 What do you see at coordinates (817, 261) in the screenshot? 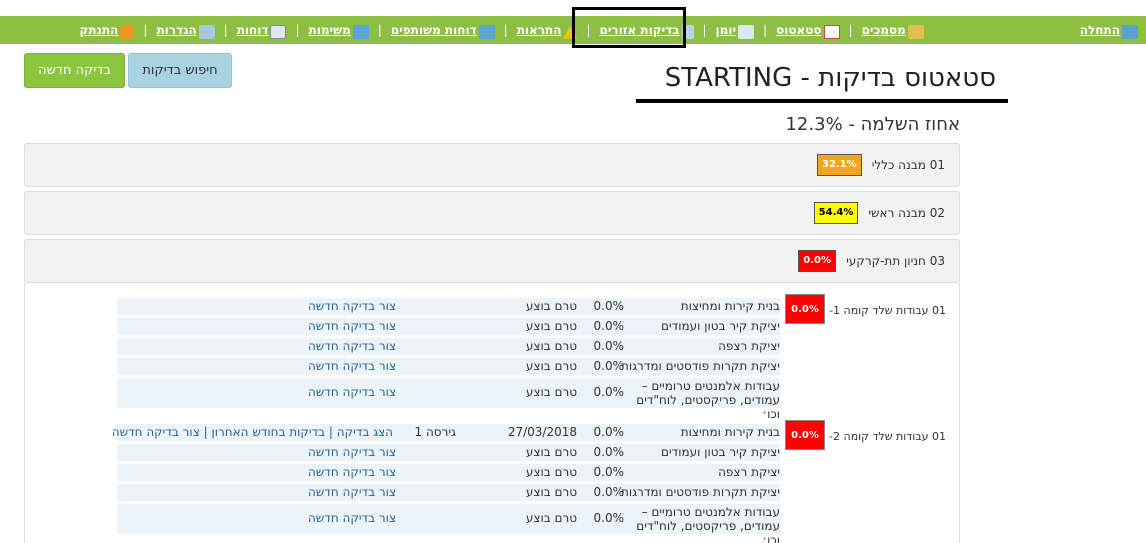
I see `section-percent-badge: 0.0%` at bounding box center [817, 261].